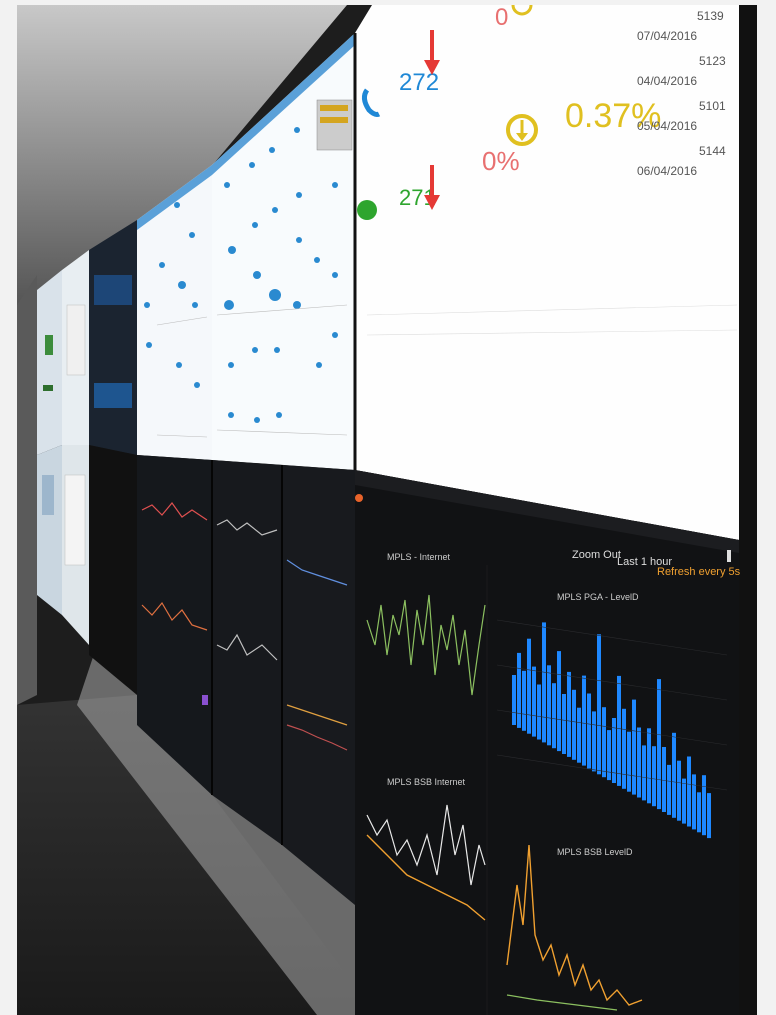 This screenshot has width=776, height=1015. I want to click on kpi-percent-zero: 0%, so click(501, 161).